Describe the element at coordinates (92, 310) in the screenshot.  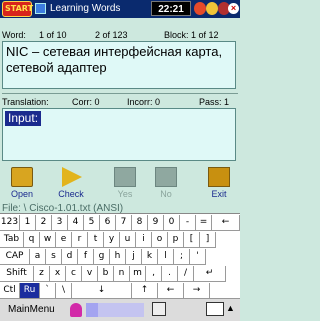
I see `speaker-icon` at that location.